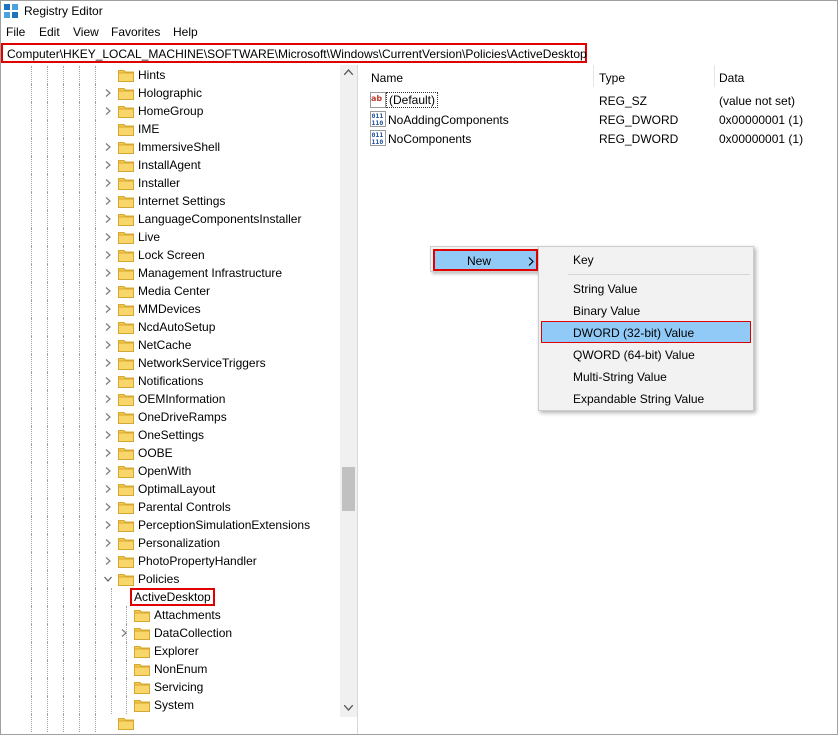 This screenshot has height=735, width=838. What do you see at coordinates (348, 391) in the screenshot?
I see `tree-scrollbar` at bounding box center [348, 391].